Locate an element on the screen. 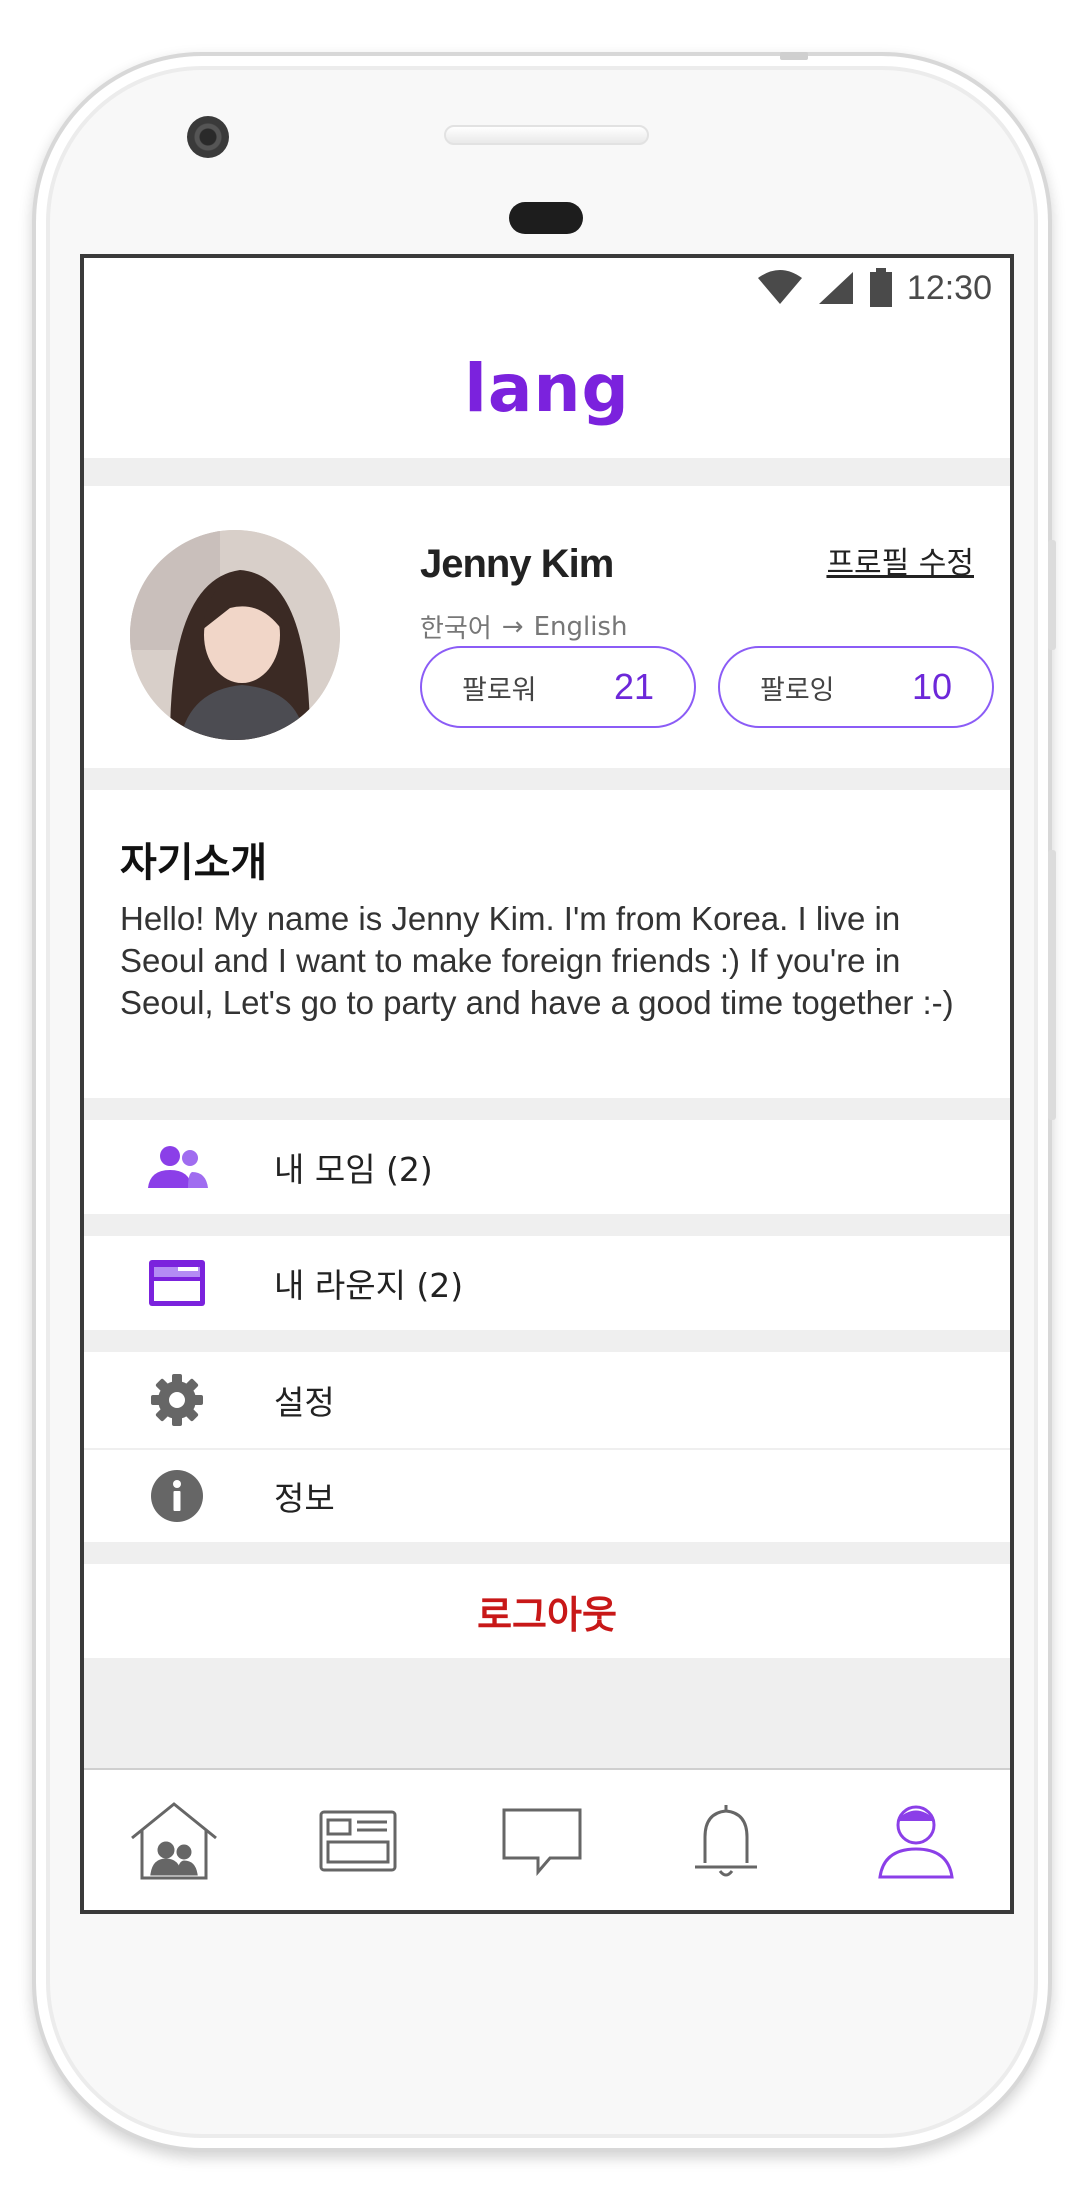 Image resolution: width=1092 pixels, height=2195 pixels. bell-icon is located at coordinates (726, 1841).